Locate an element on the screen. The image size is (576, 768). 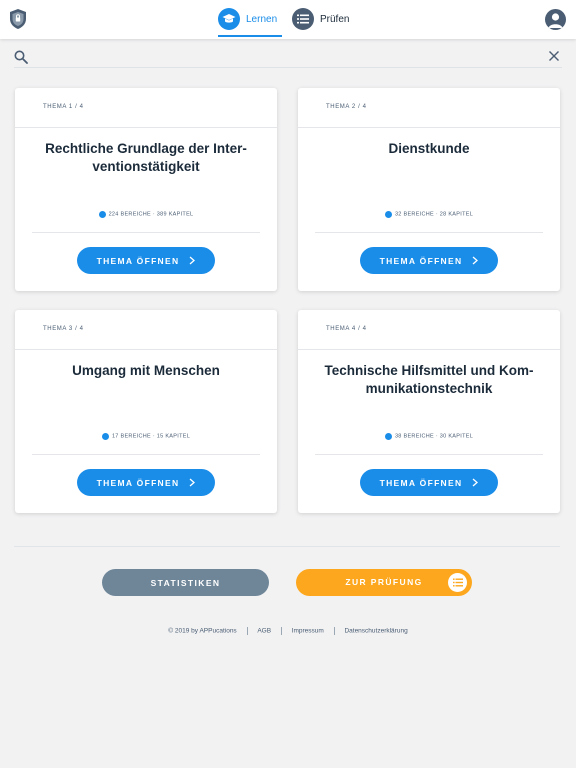
active-tab-indicator is located at coordinates (250, 36).